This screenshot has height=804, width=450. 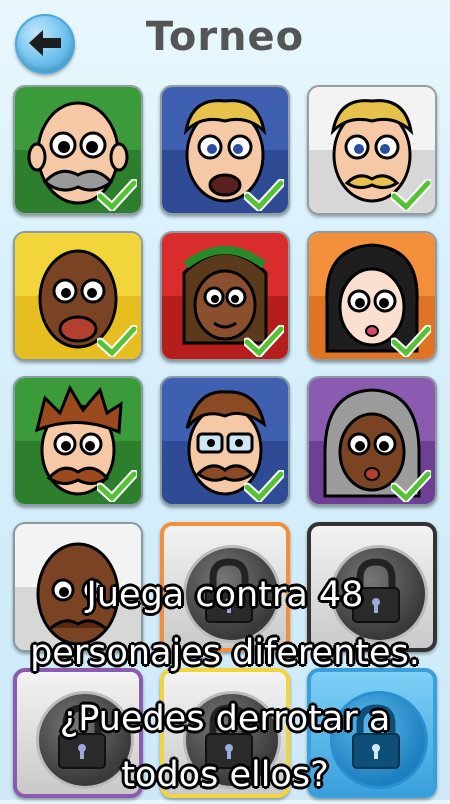 I want to click on header: Torneo, so click(x=225, y=40).